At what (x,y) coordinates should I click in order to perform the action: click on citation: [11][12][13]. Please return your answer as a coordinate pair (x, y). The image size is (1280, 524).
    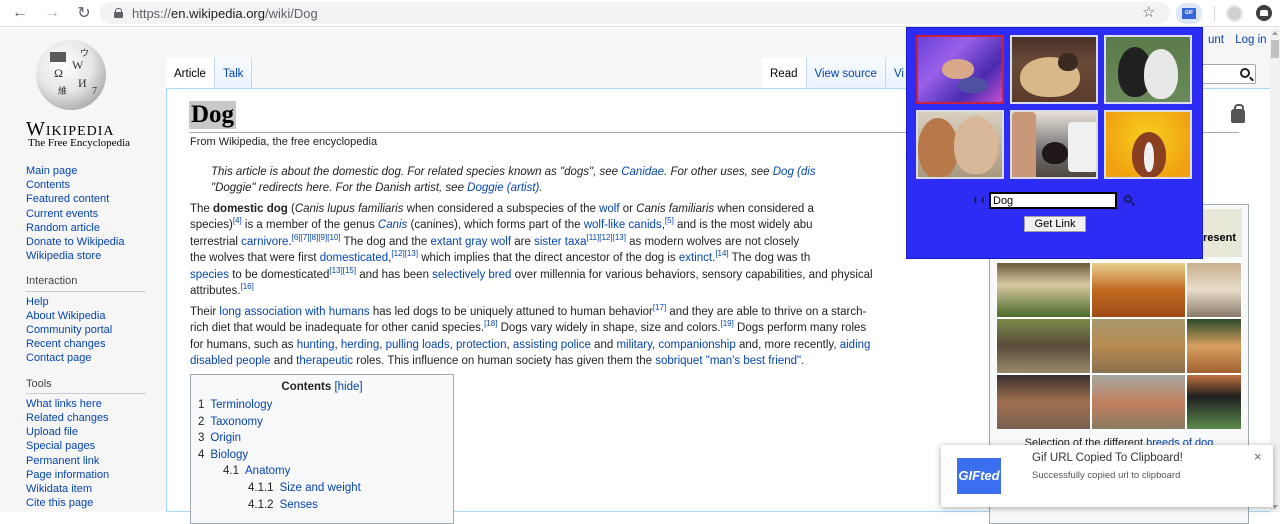
    Looking at the image, I should click on (606, 237).